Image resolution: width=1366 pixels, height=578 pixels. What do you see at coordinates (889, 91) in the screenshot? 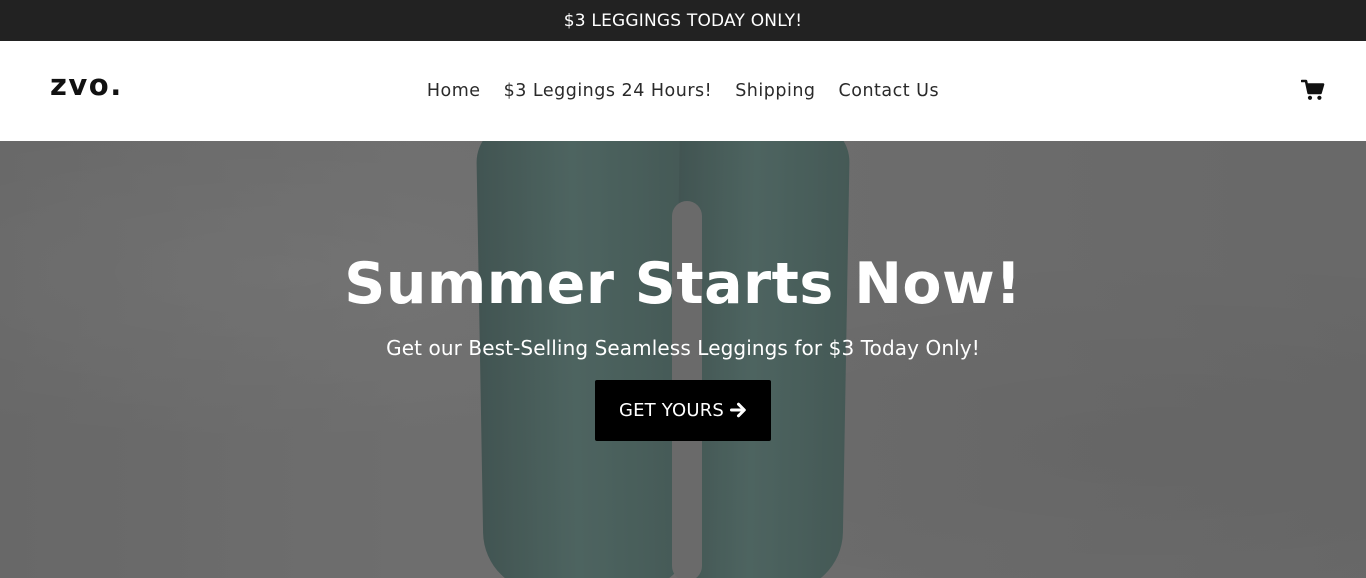
I see `nav-contact-us: Contact Us` at bounding box center [889, 91].